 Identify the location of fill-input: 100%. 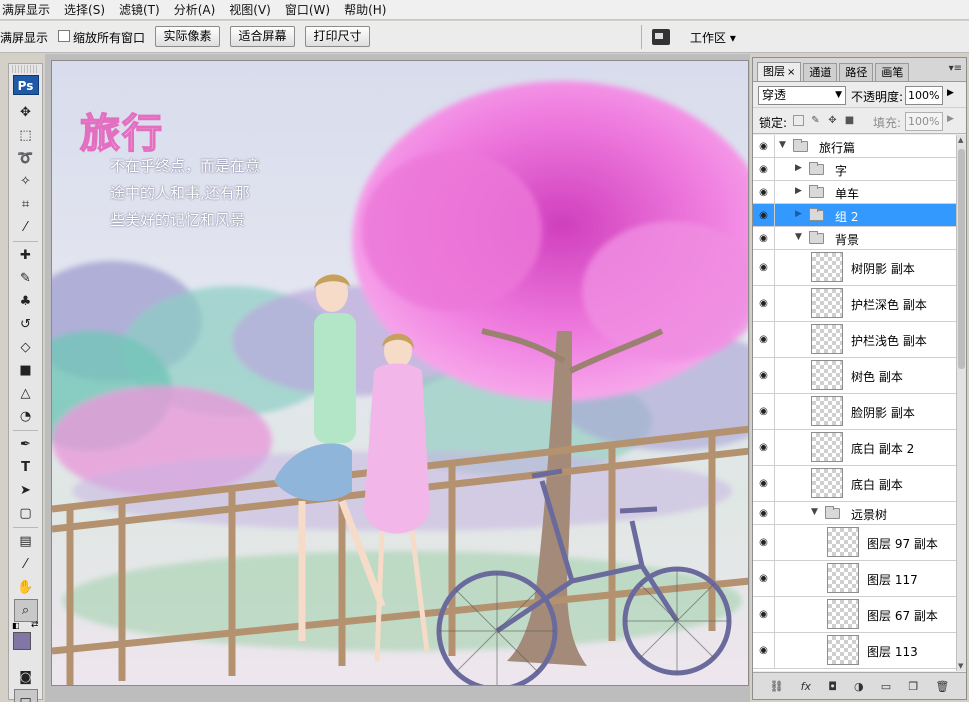
(924, 121).